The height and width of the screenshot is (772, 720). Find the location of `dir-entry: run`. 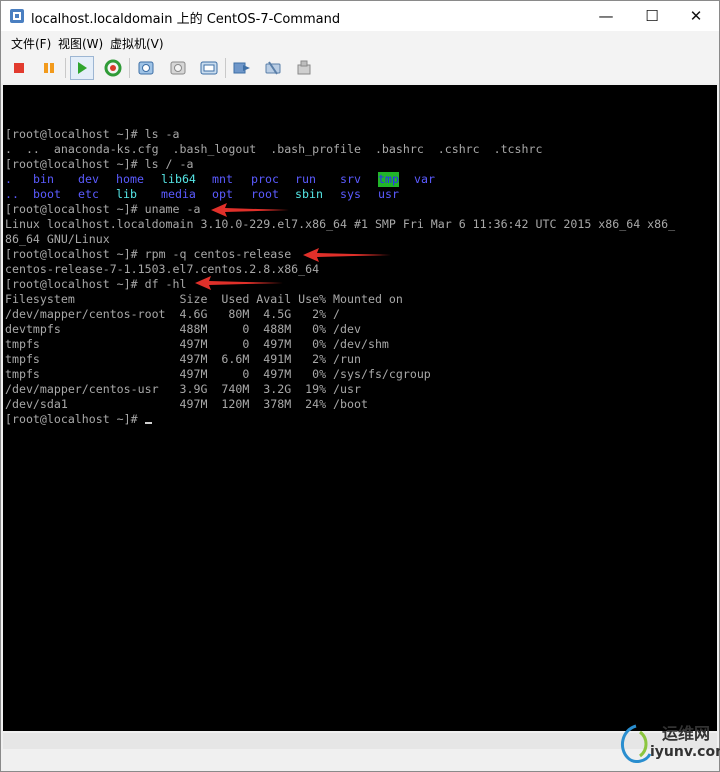

dir-entry: run is located at coordinates (305, 179).